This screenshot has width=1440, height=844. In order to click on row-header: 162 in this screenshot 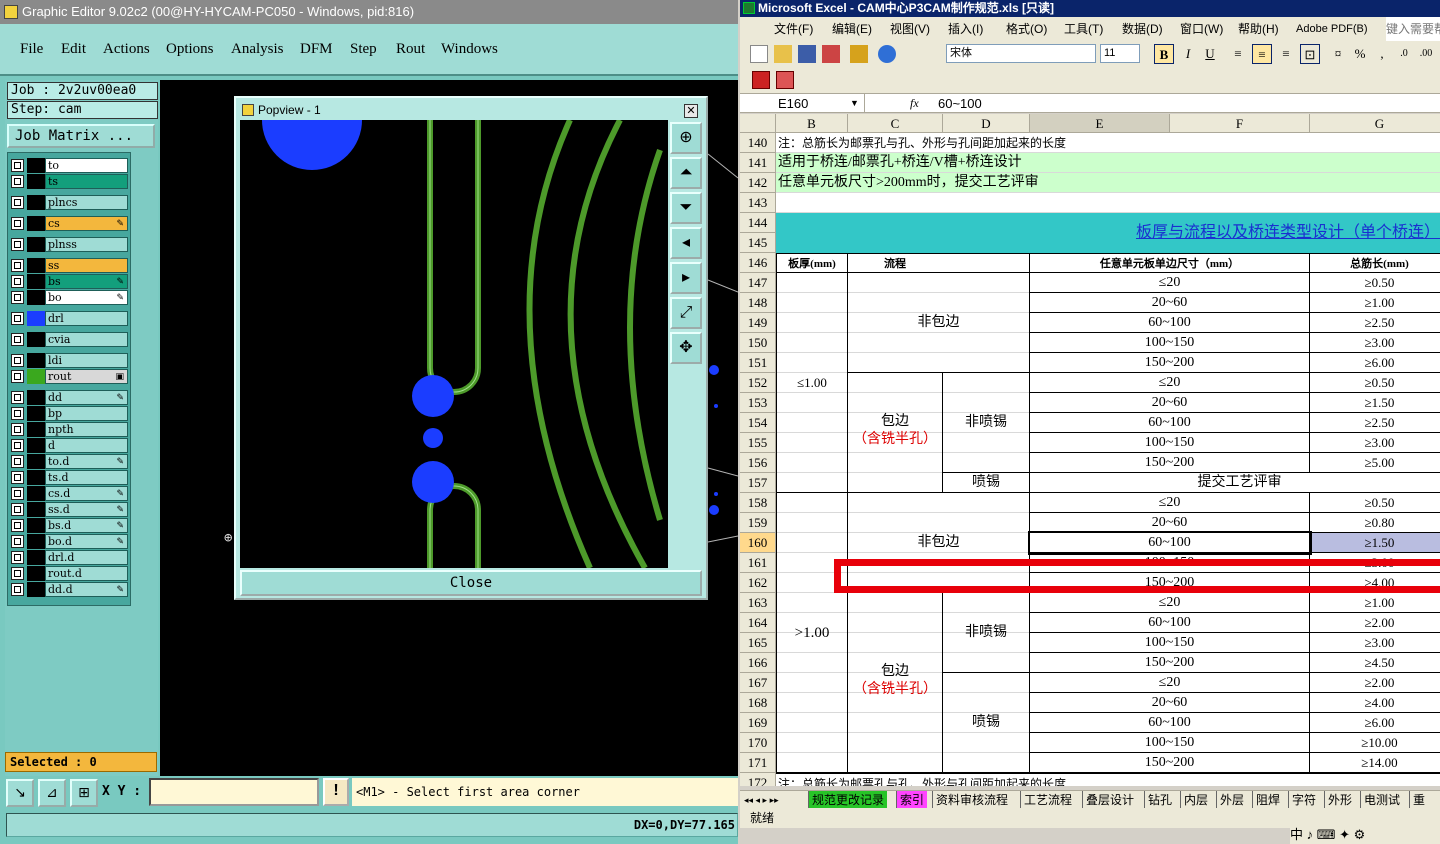, I will do `click(758, 583)`.